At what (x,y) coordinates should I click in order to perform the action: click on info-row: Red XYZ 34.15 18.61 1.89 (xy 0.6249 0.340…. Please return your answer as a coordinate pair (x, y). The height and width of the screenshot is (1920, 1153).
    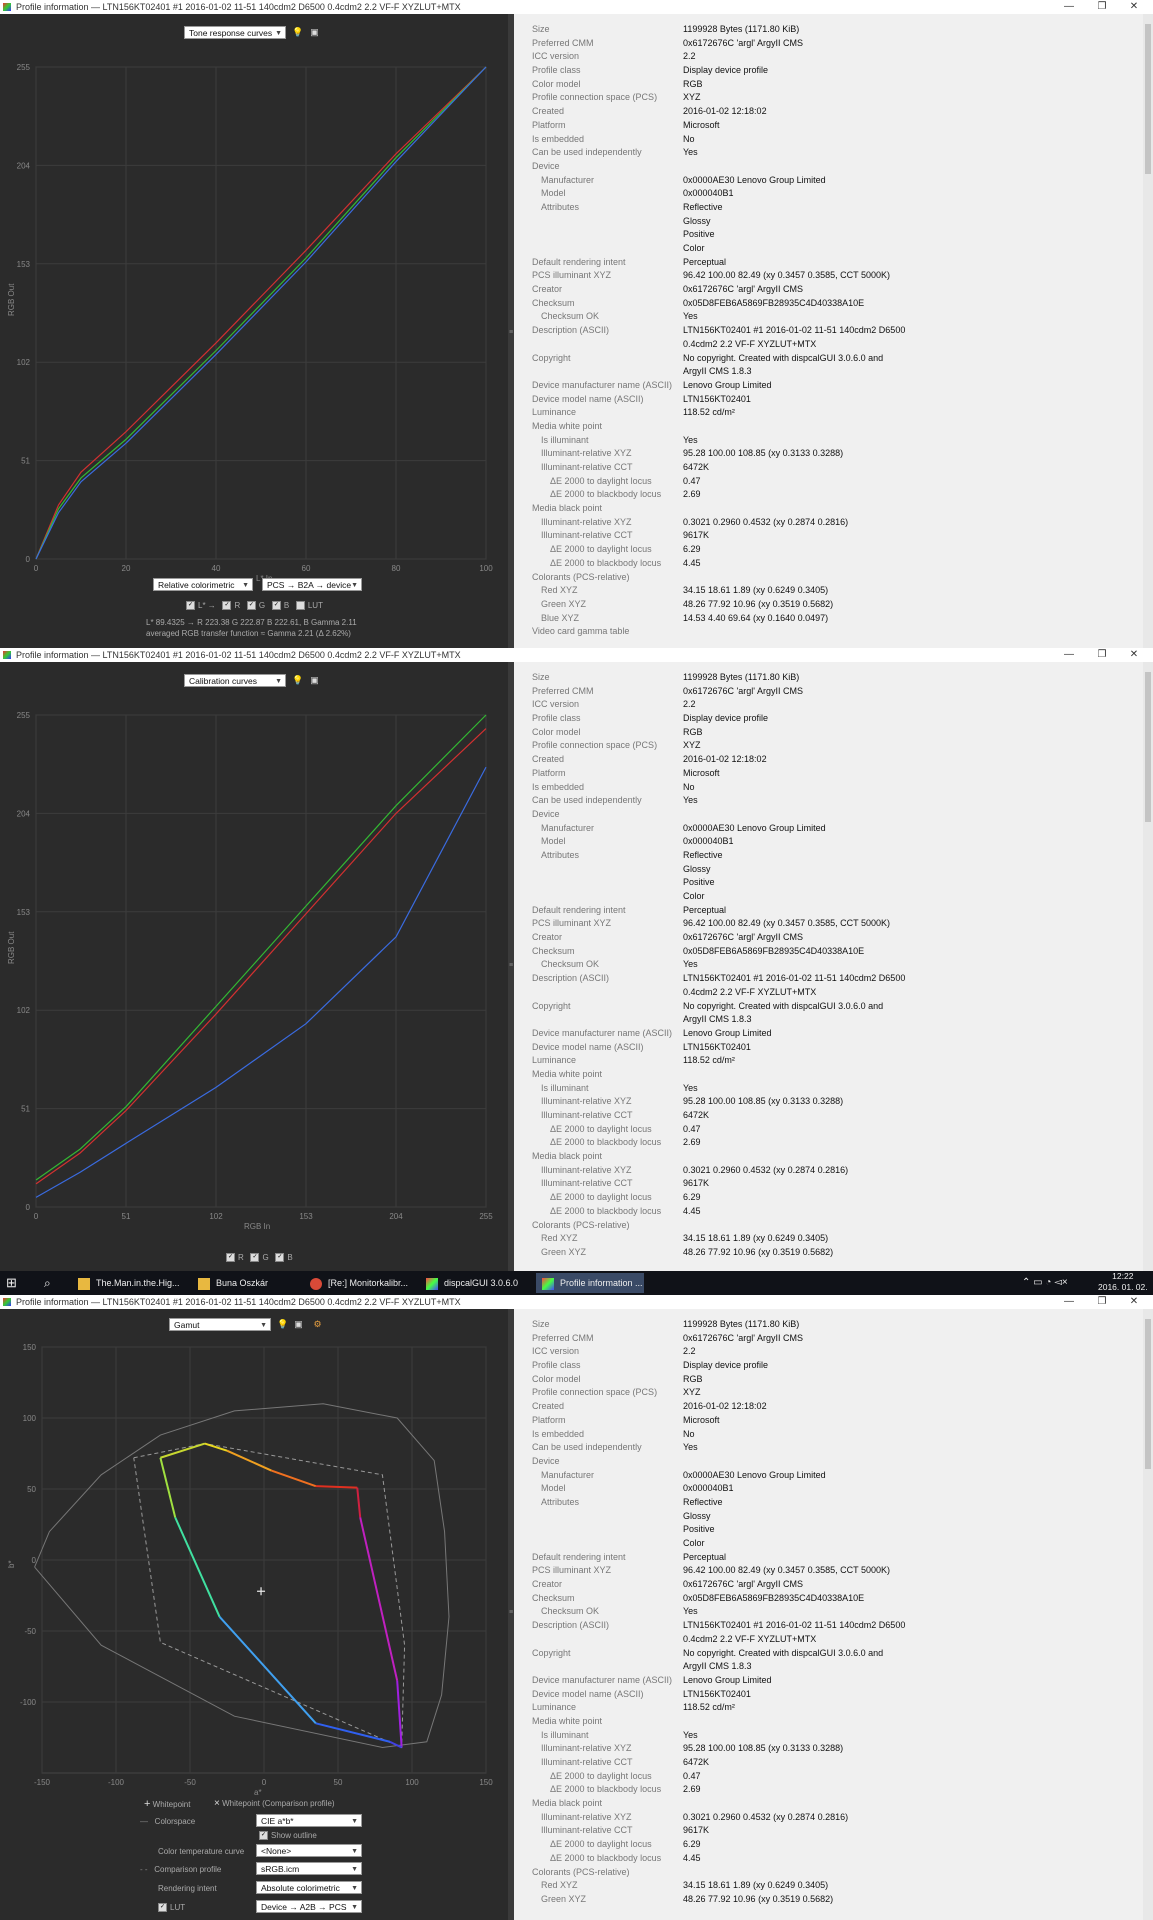
    Looking at the image, I should click on (832, 1886).